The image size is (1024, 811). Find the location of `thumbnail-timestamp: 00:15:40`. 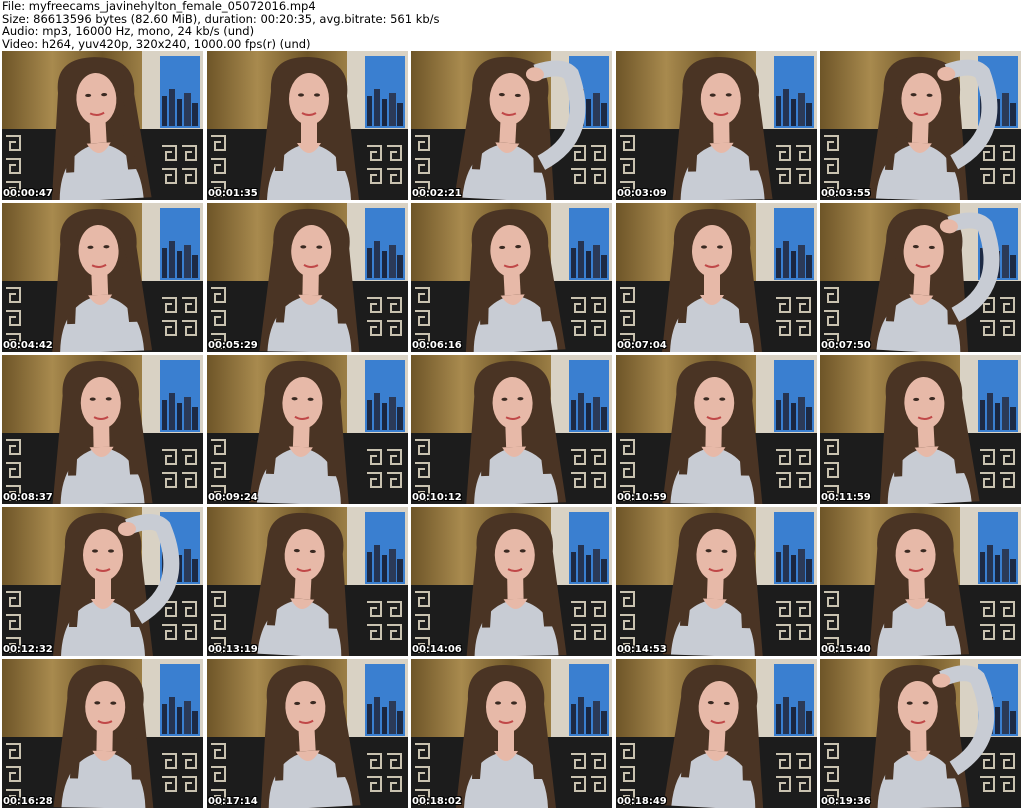

thumbnail-timestamp: 00:15:40 is located at coordinates (846, 649).